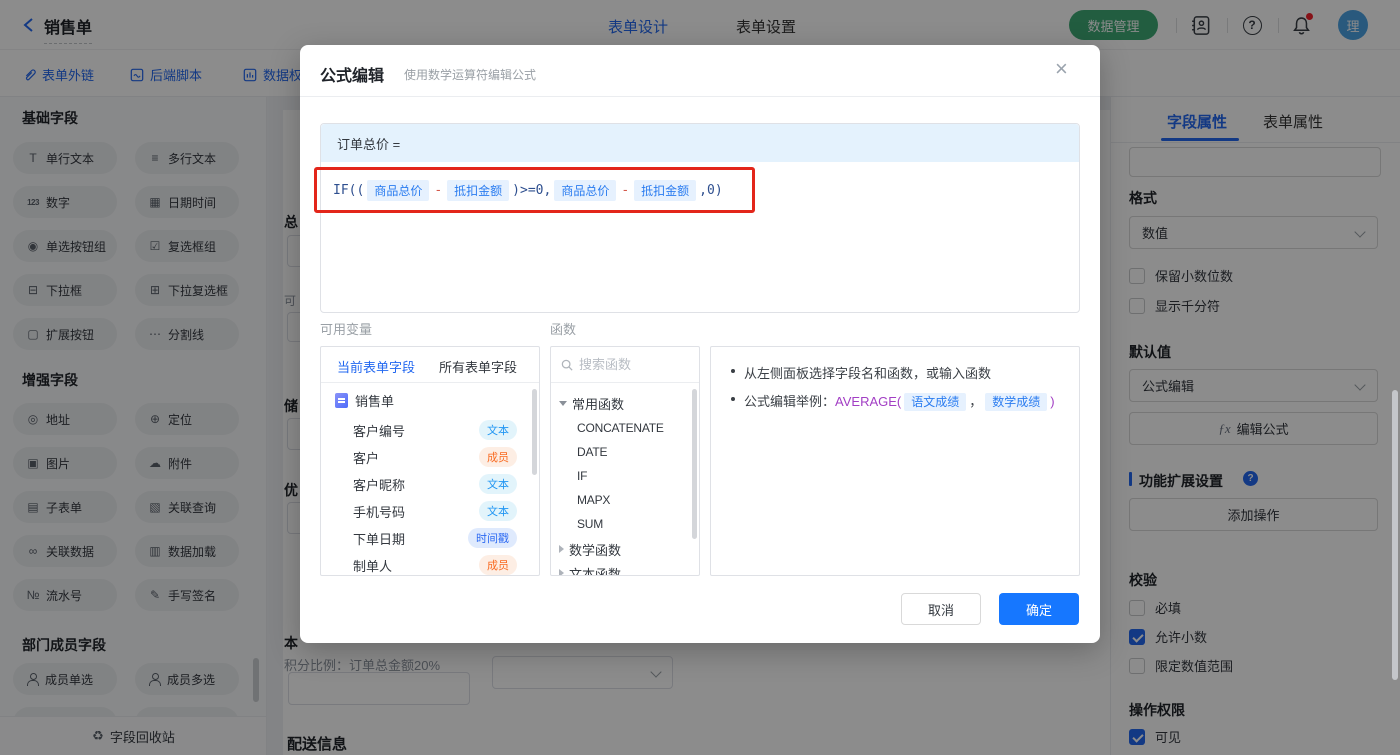  What do you see at coordinates (625, 568) in the screenshot?
I see `function-group-text: 文本函数` at bounding box center [625, 568].